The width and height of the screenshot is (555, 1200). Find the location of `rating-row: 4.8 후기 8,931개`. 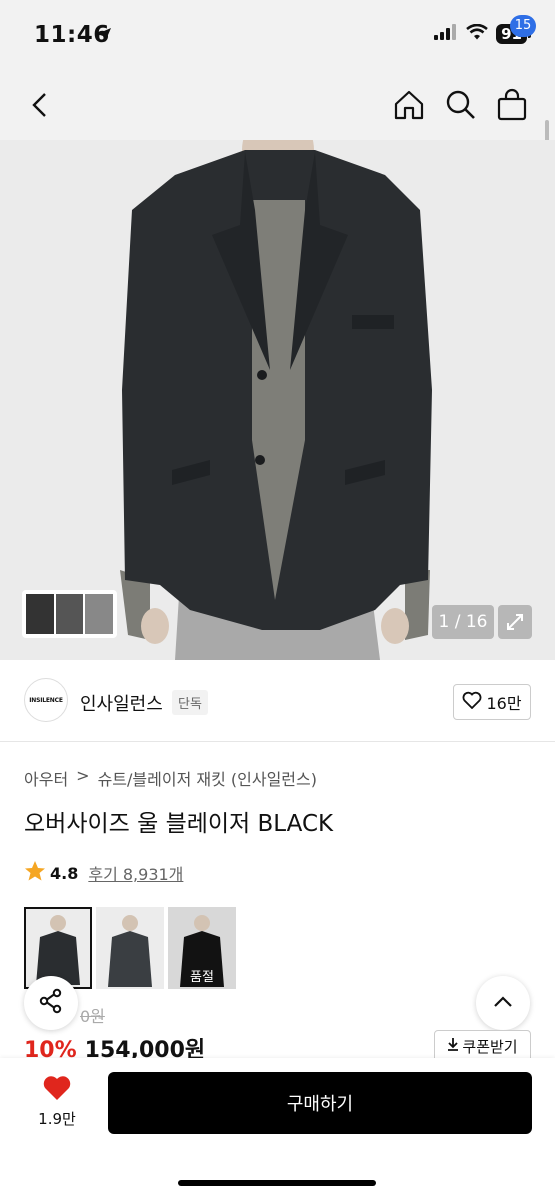

rating-row: 4.8 후기 8,931개 is located at coordinates (103, 873).